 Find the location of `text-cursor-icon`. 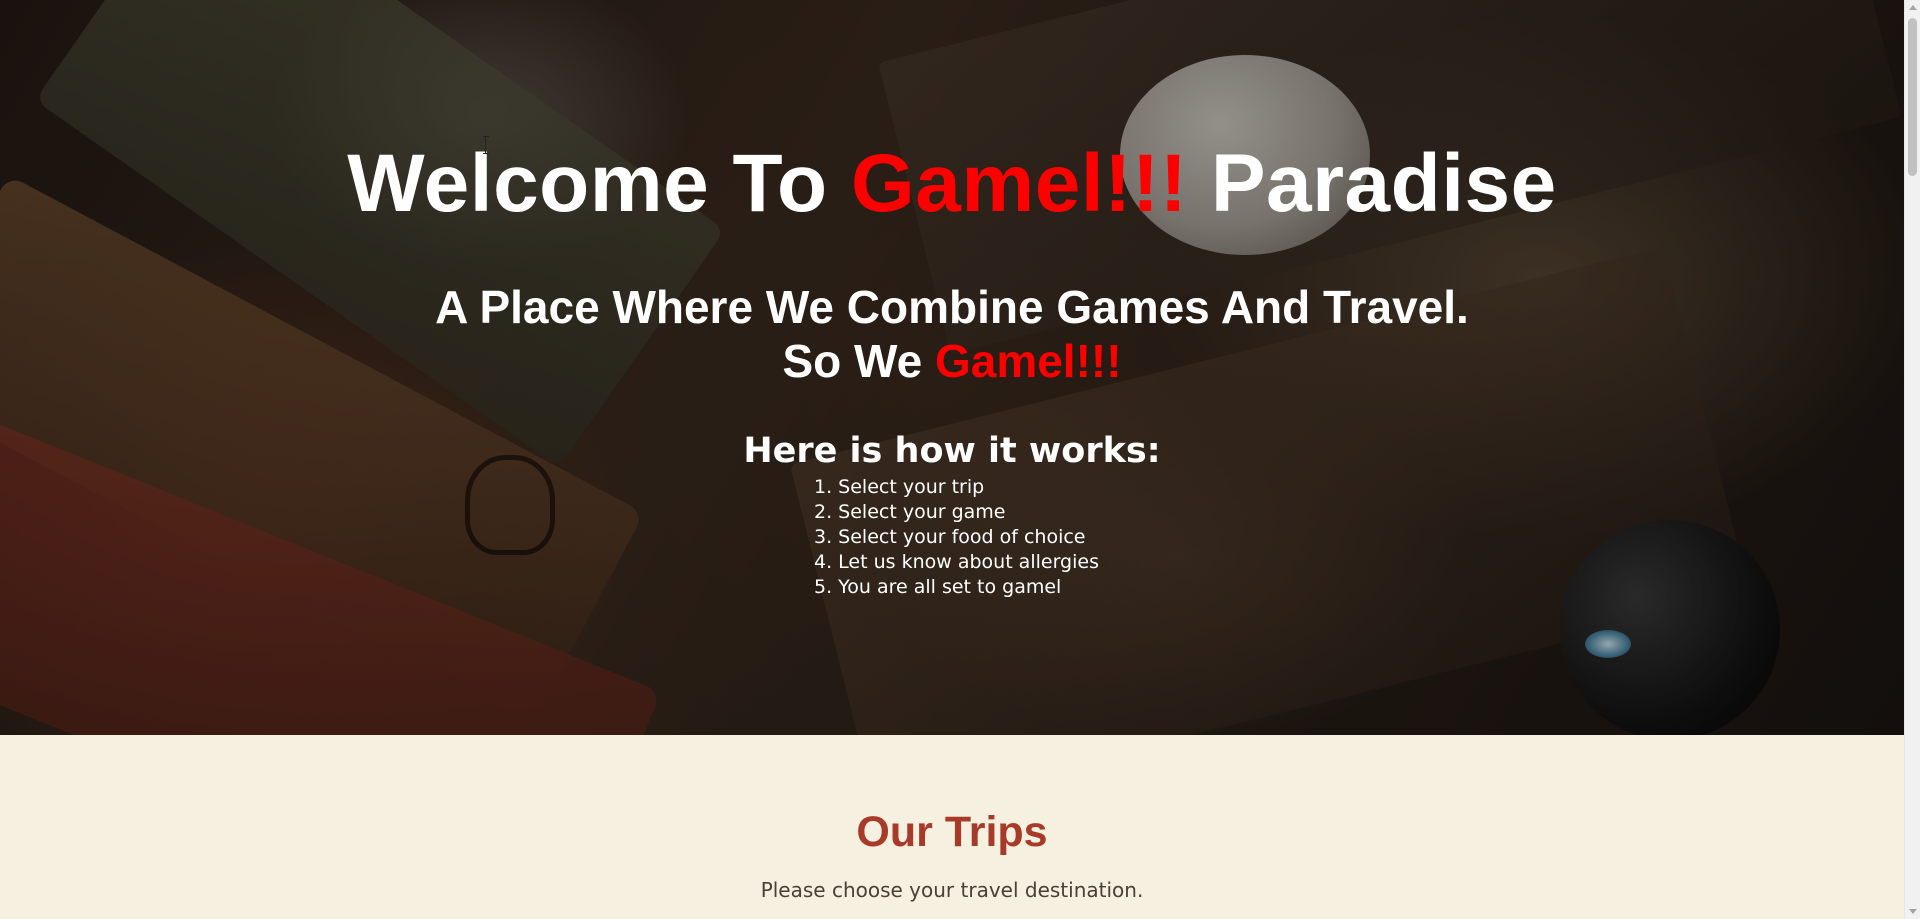

text-cursor-icon is located at coordinates (486, 145).